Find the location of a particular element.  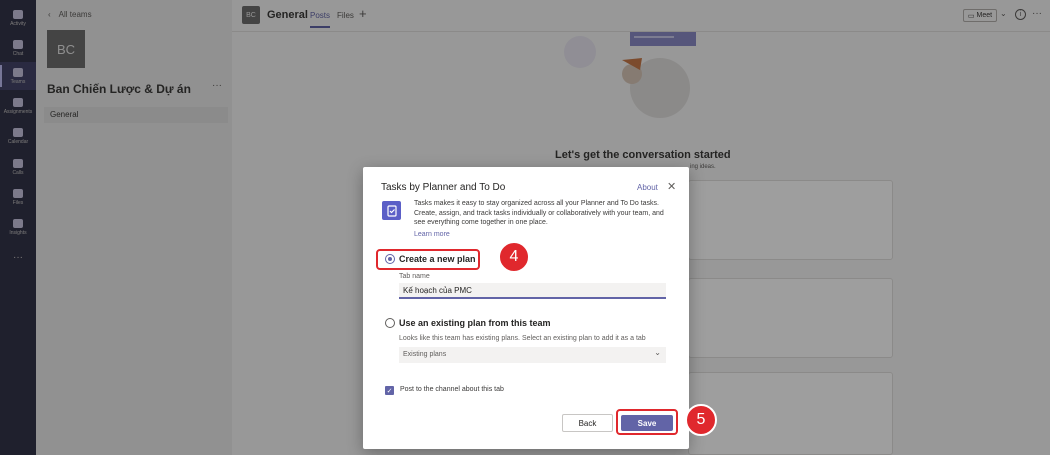

close-icon: ✕ is located at coordinates (671, 186).